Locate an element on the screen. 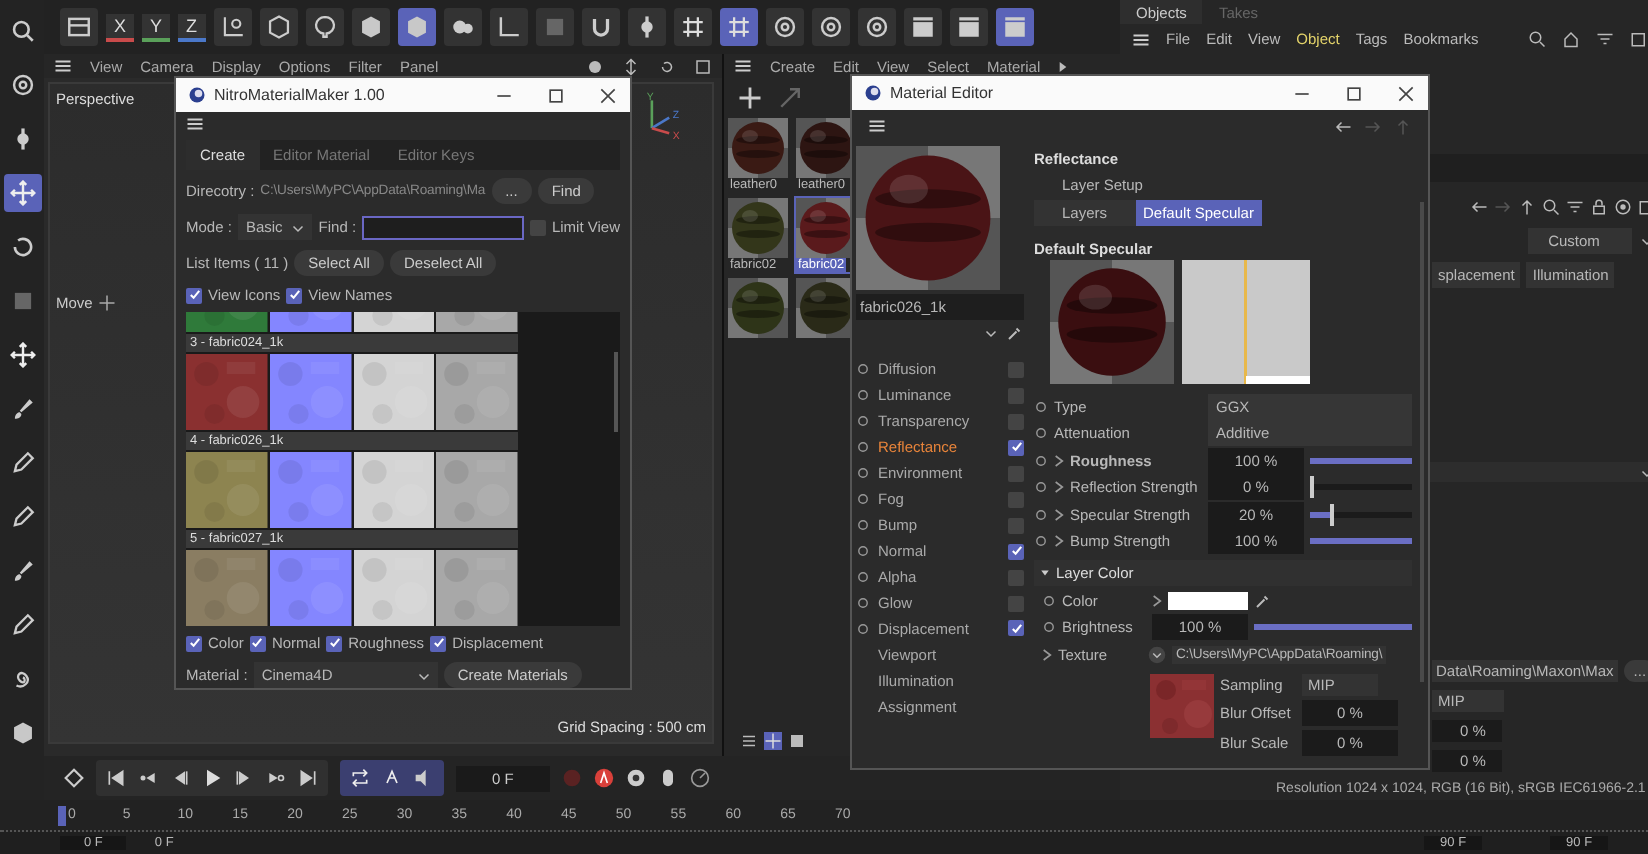 The image size is (1648, 854). axis-toggle: X is located at coordinates (120, 27).